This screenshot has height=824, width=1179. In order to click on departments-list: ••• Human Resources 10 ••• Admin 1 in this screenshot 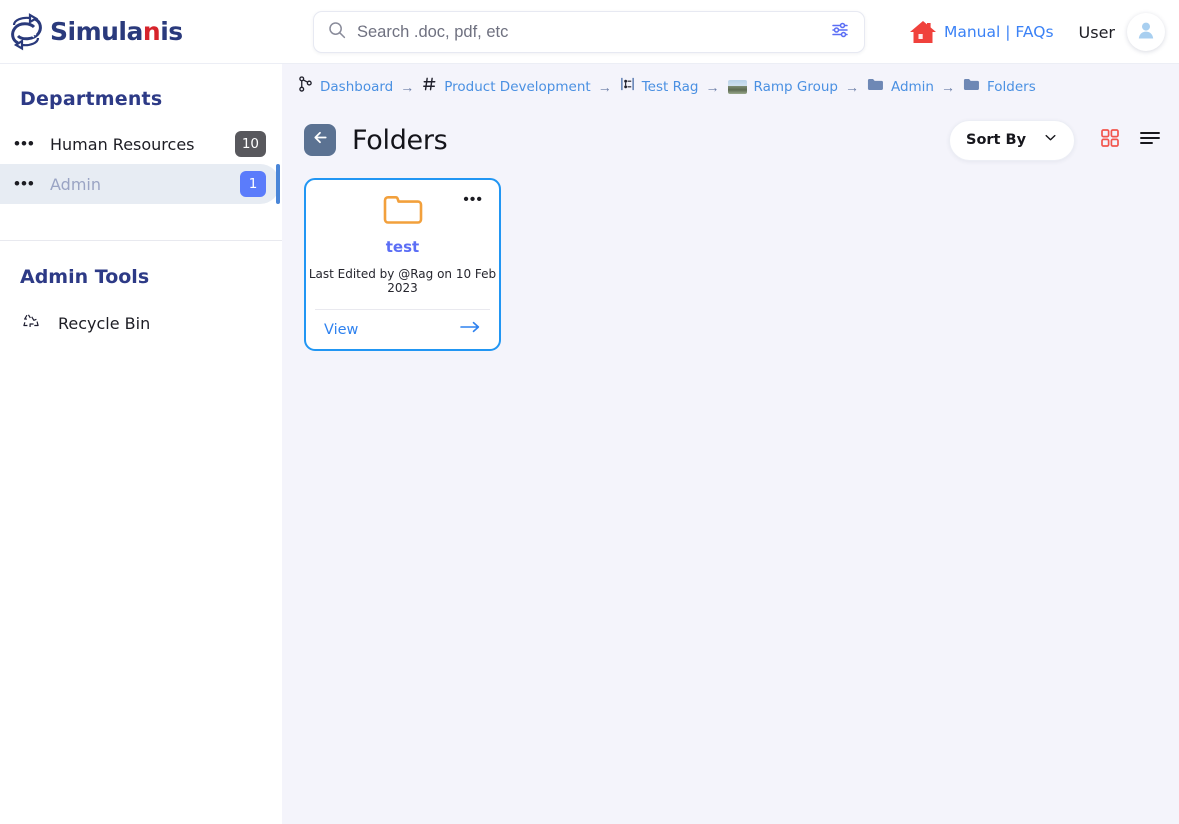, I will do `click(141, 164)`.